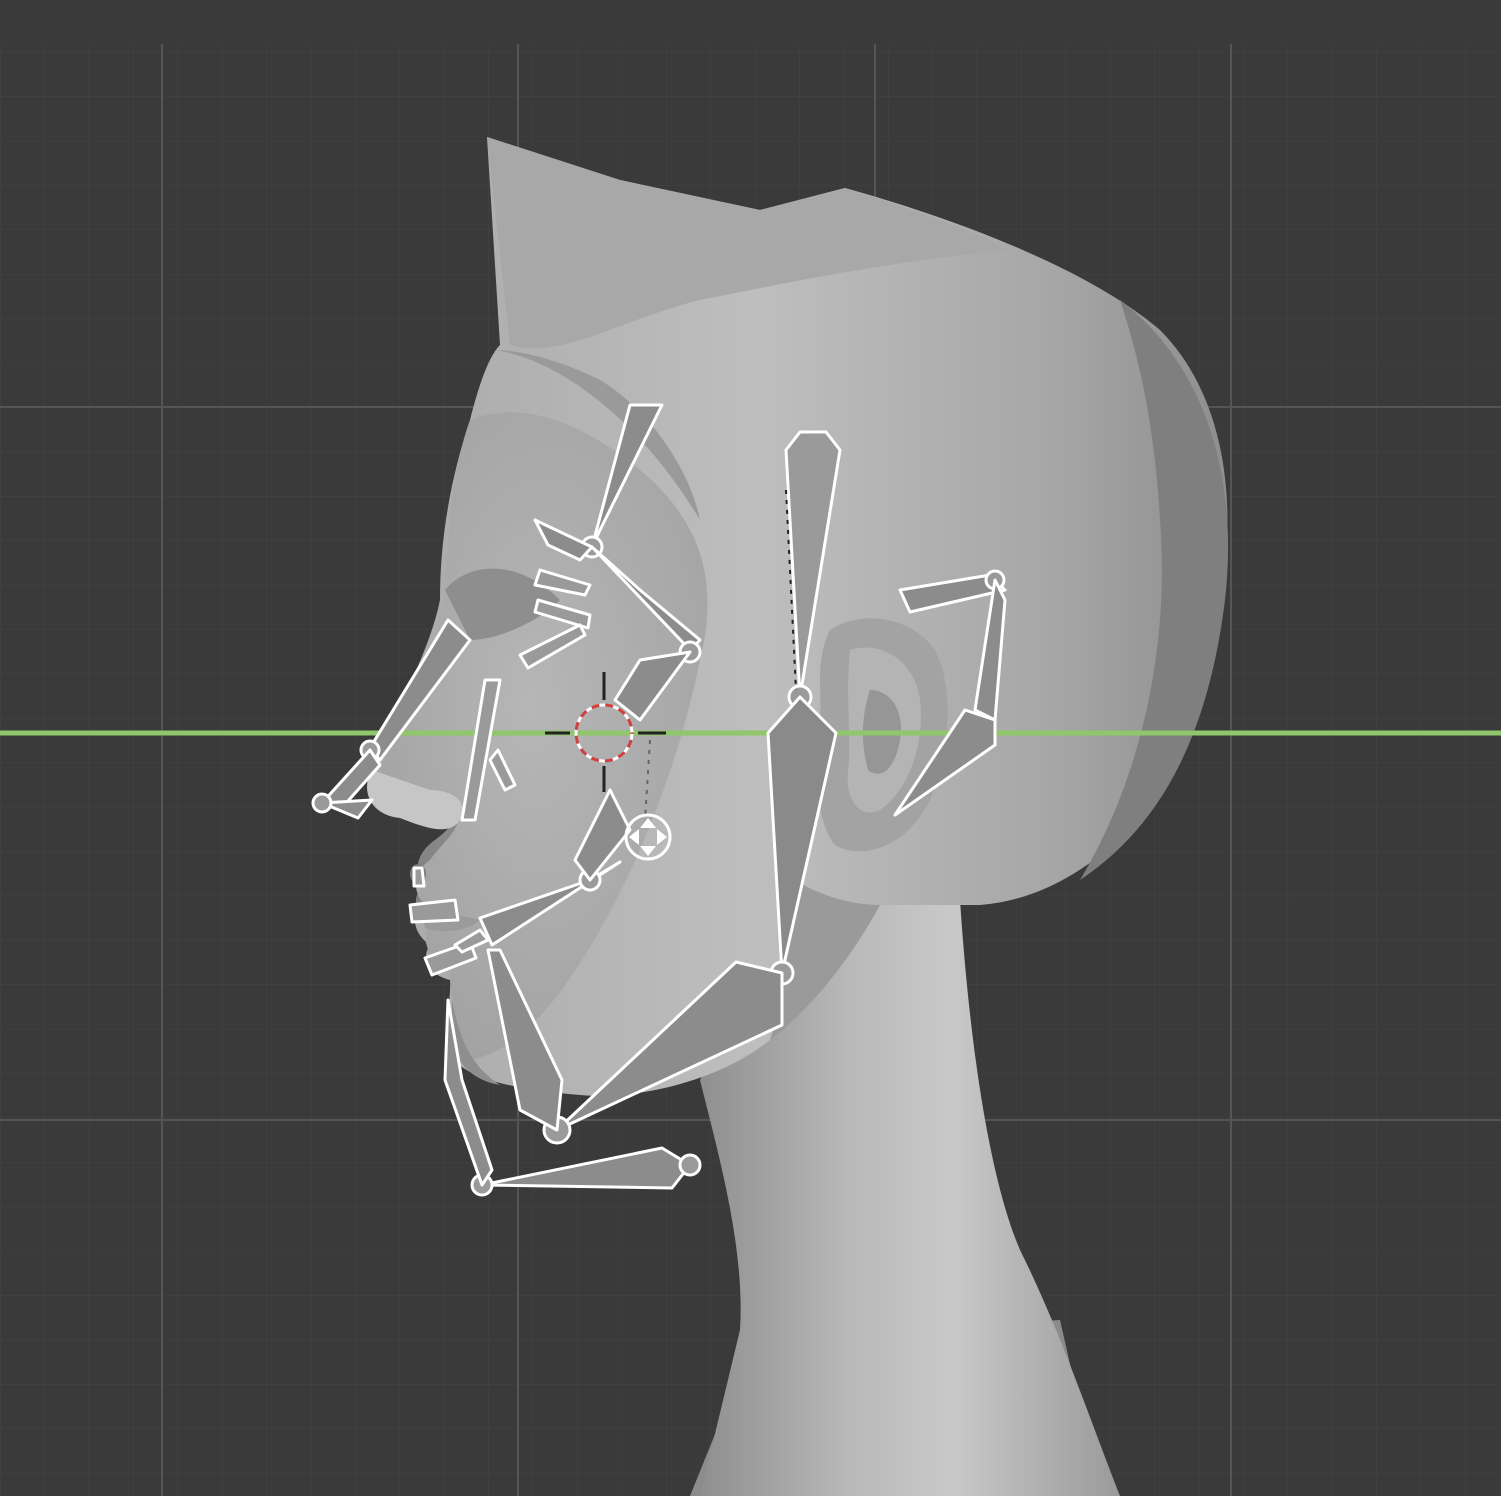 Image resolution: width=1501 pixels, height=1496 pixels. I want to click on bone-nostril-tip, so click(419, 877).